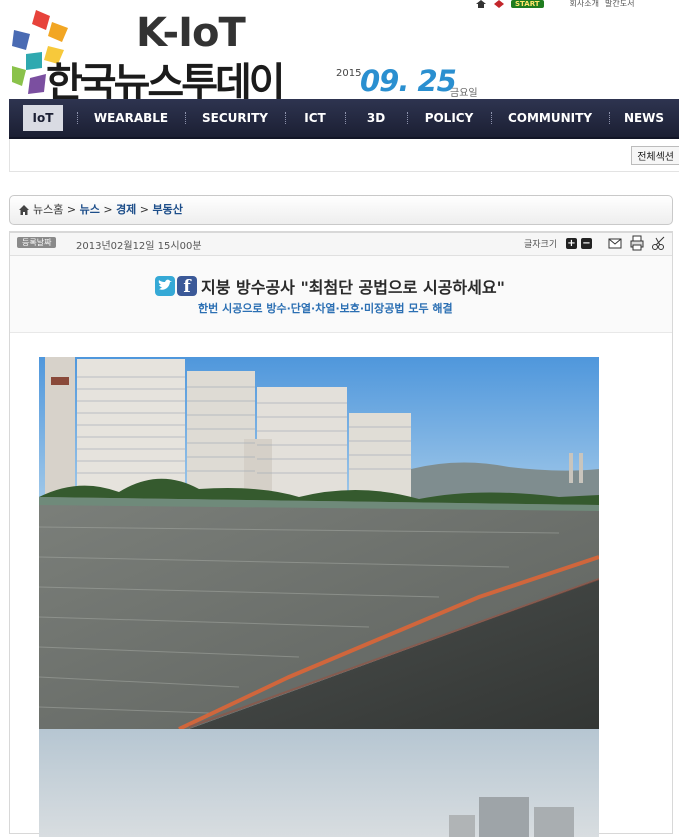 This screenshot has width=679, height=837. Describe the element at coordinates (644, 118) in the screenshot. I see `nav-item-news: NEWS` at that location.